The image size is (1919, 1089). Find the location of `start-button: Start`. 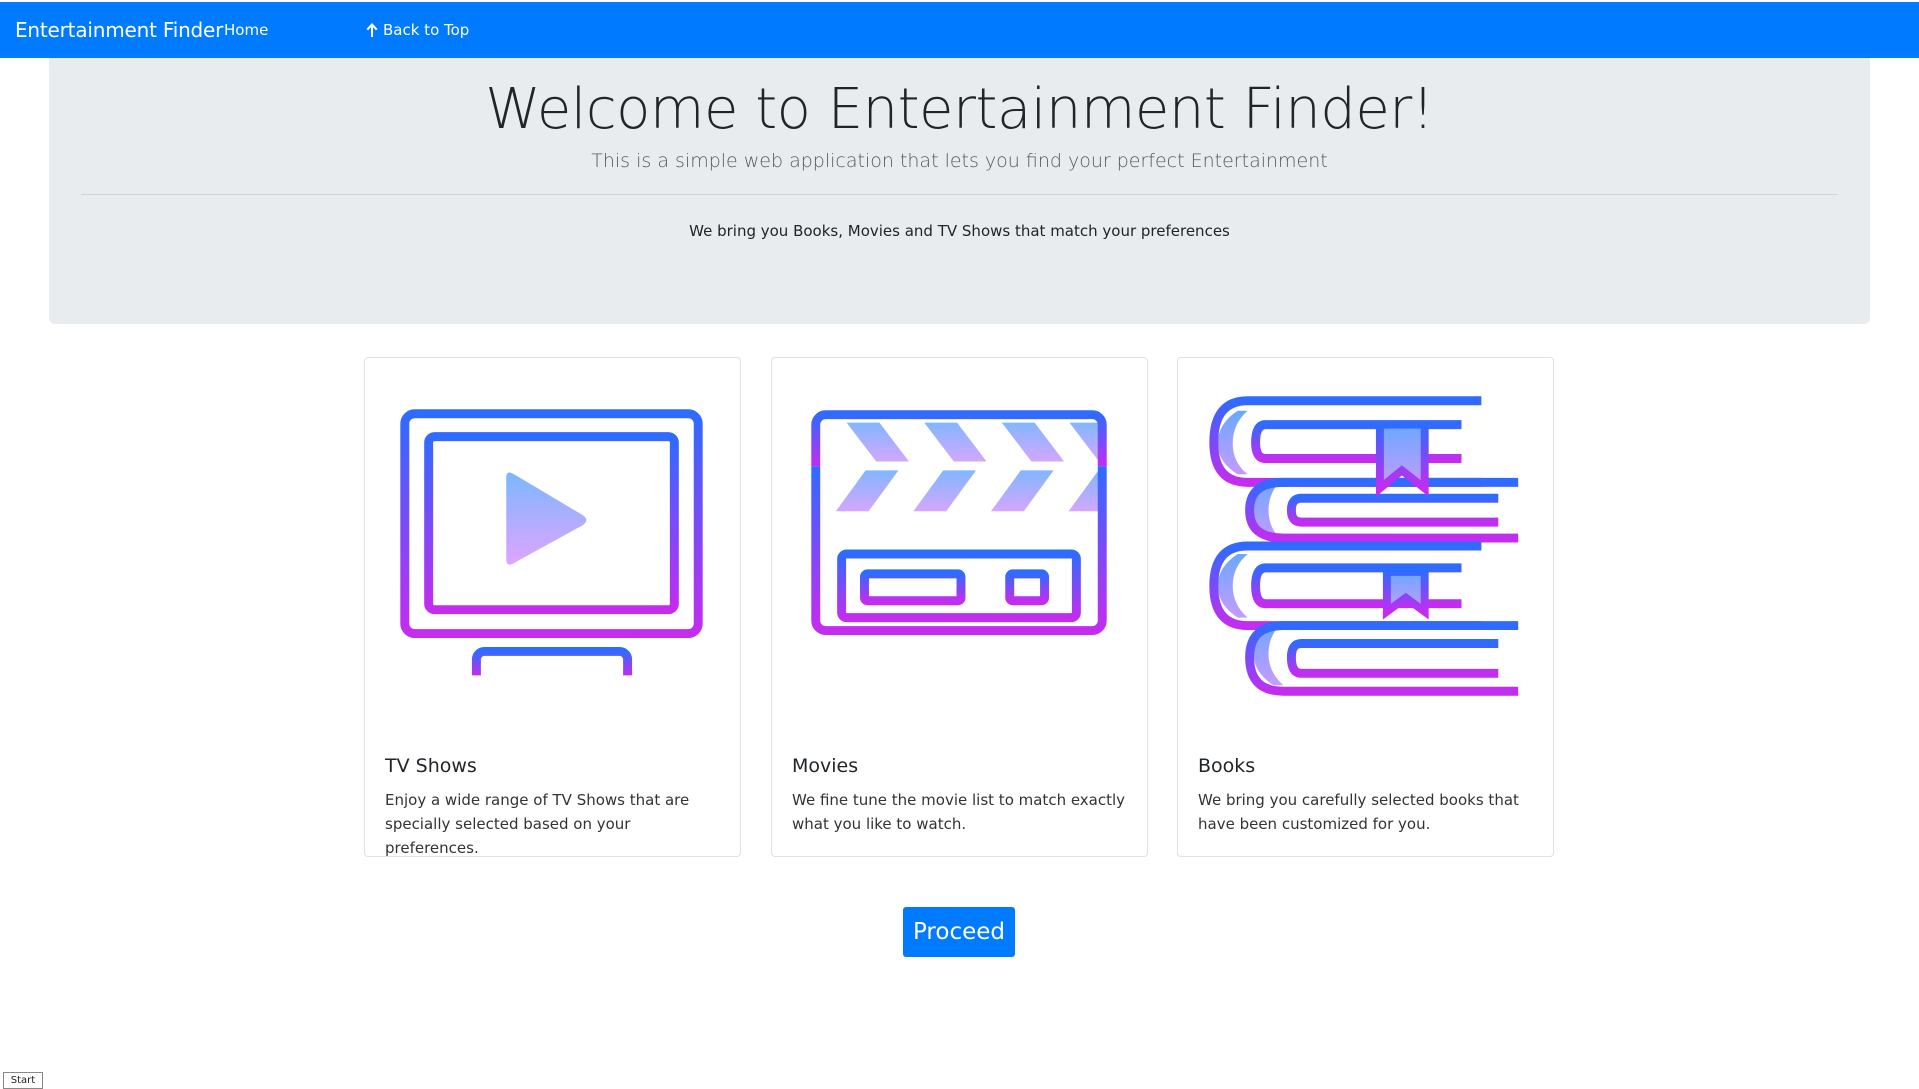

start-button: Start is located at coordinates (23, 1080).